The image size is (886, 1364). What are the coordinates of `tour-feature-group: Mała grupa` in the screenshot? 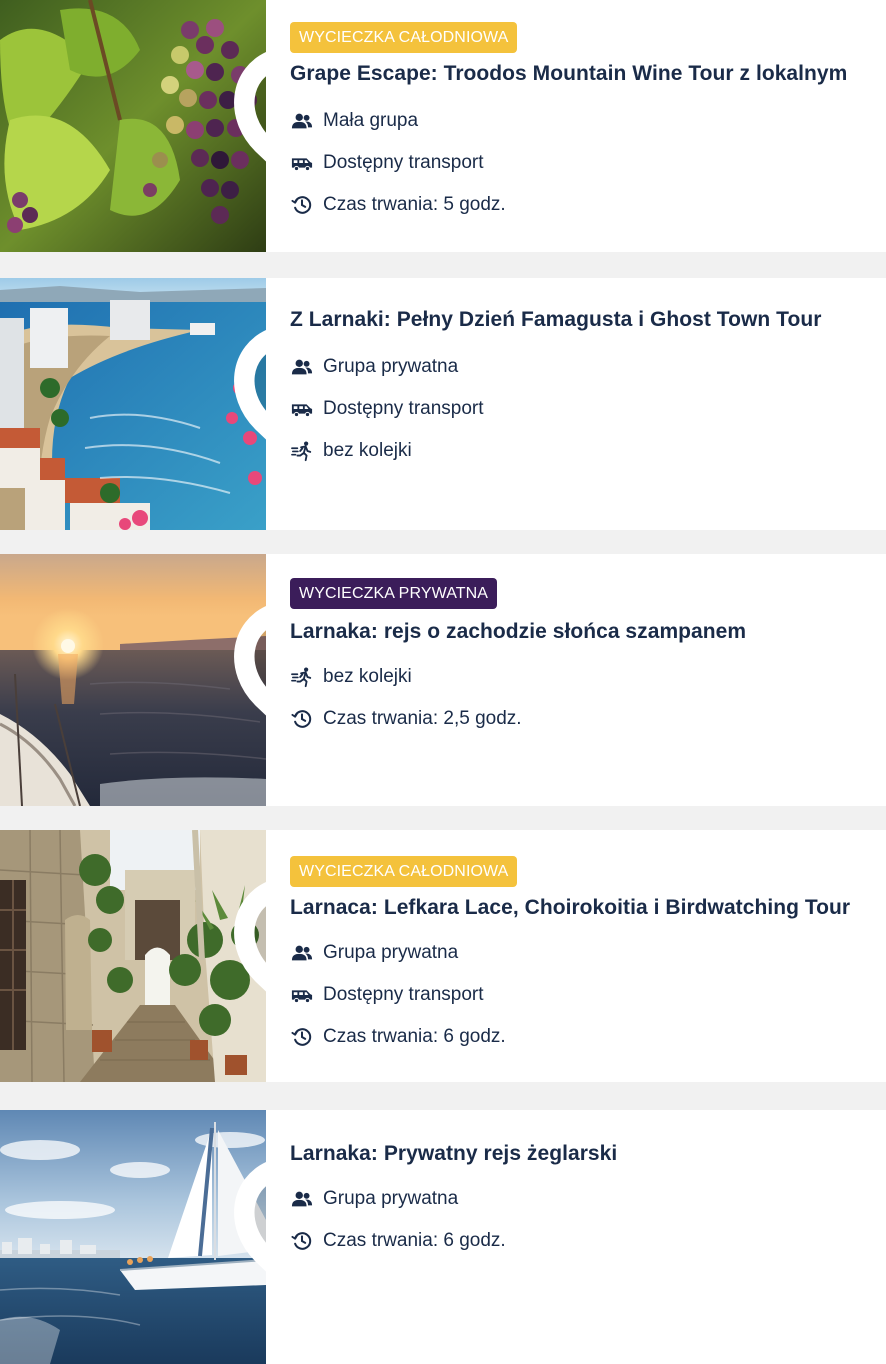 It's located at (354, 121).